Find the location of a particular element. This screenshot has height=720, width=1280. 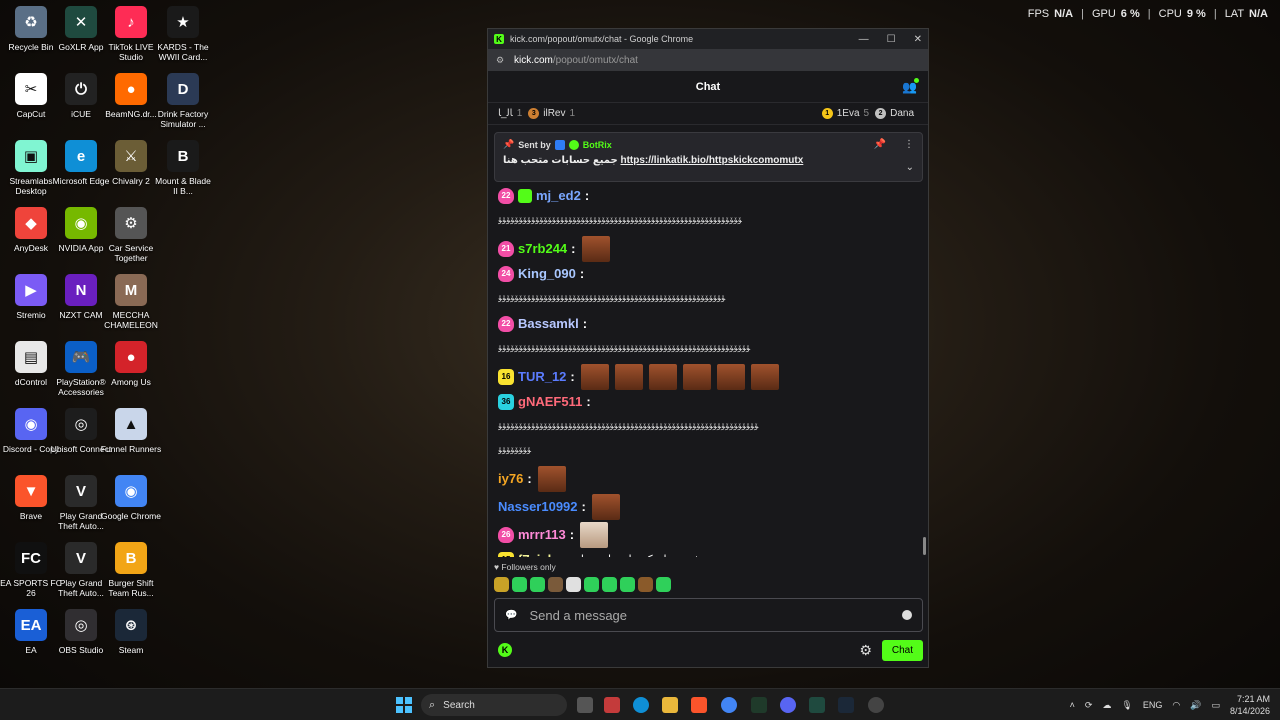

unpin-icon: 📌 is located at coordinates (880, 144).